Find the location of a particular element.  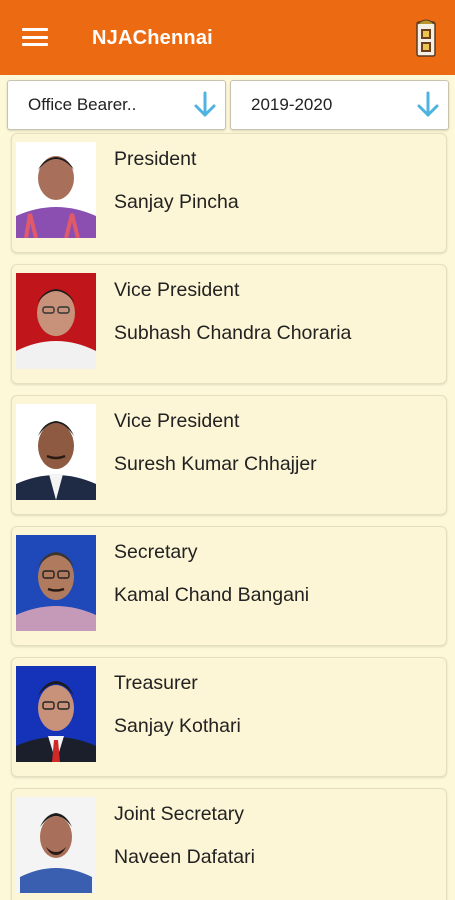

filter-bar: Office Bearer.. 2019-2020 is located at coordinates (228, 105).